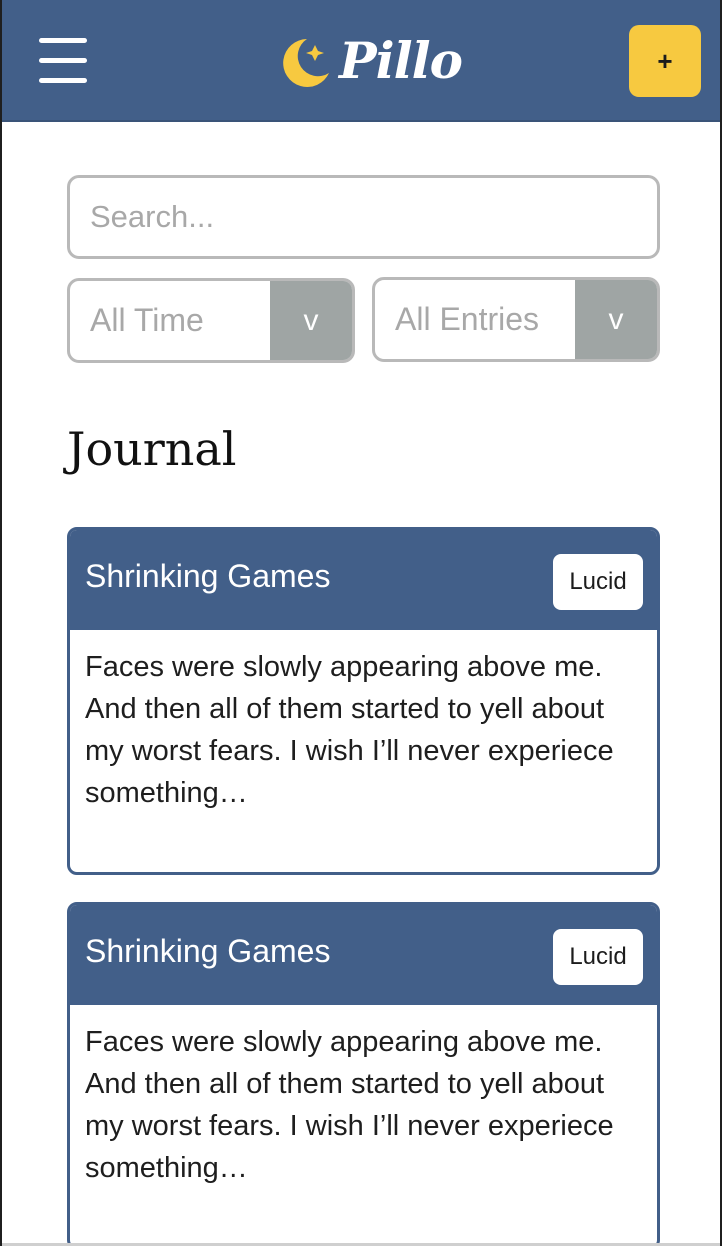  Describe the element at coordinates (665, 61) in the screenshot. I see `add-entry-button: +` at that location.